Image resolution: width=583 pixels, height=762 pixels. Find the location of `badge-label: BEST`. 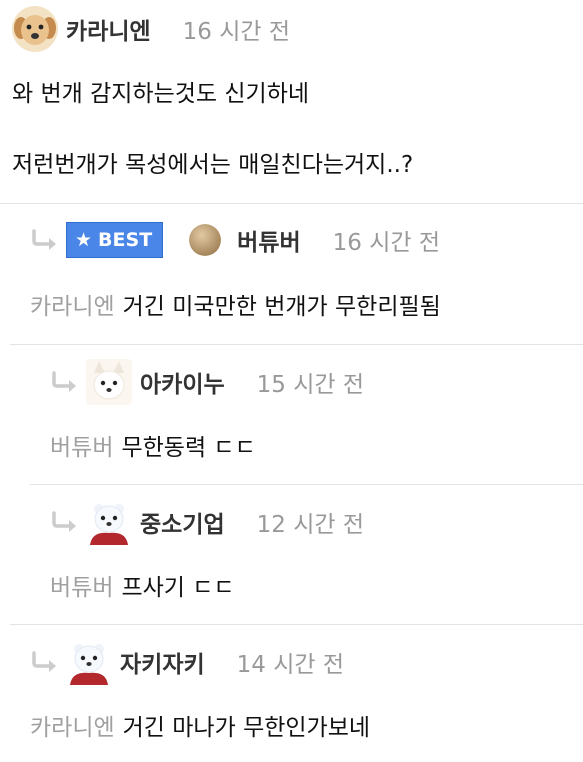

badge-label: BEST is located at coordinates (125, 240).